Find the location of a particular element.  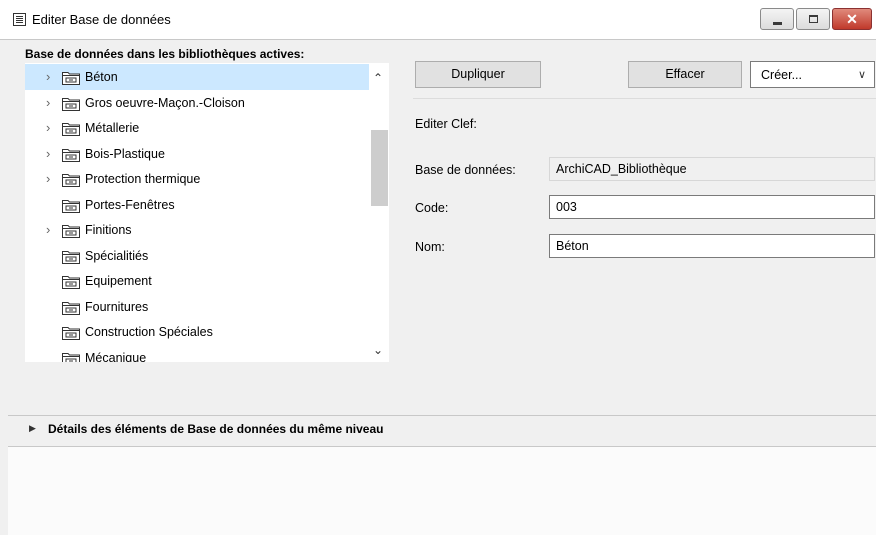

tree-item-label: Métallerie is located at coordinates (112, 128).